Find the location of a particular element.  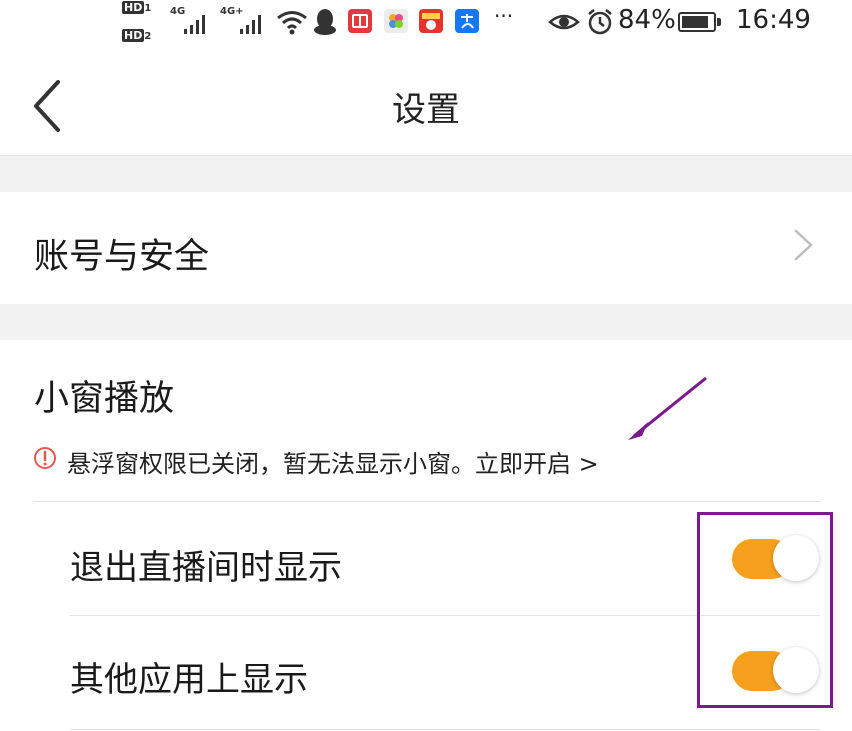

status-bar: HD 1 HD 2 4G 4G+ ··· 84% 16:49 is located at coordinates (426, 24).